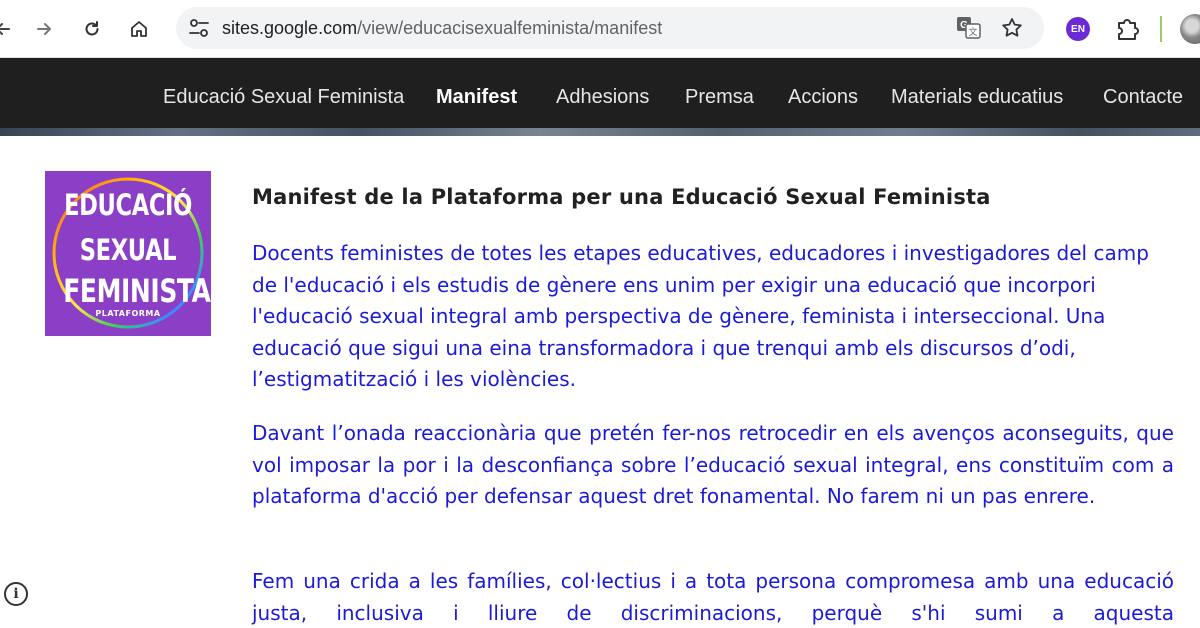 Image resolution: width=1200 pixels, height=628 pixels. I want to click on home-button, so click(139, 29).